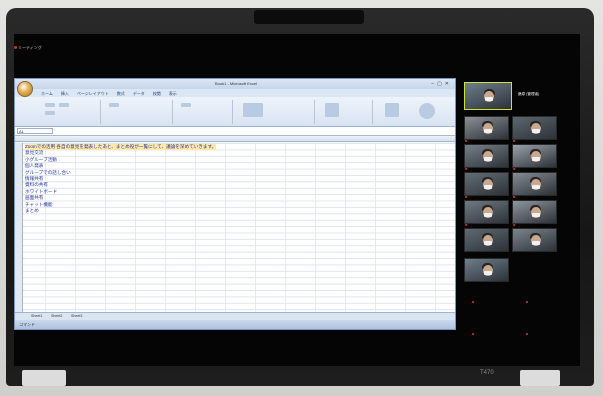 The image size is (603, 396). Describe the element at coordinates (173, 93) in the screenshot. I see `ribbon-tab: 表示` at that location.